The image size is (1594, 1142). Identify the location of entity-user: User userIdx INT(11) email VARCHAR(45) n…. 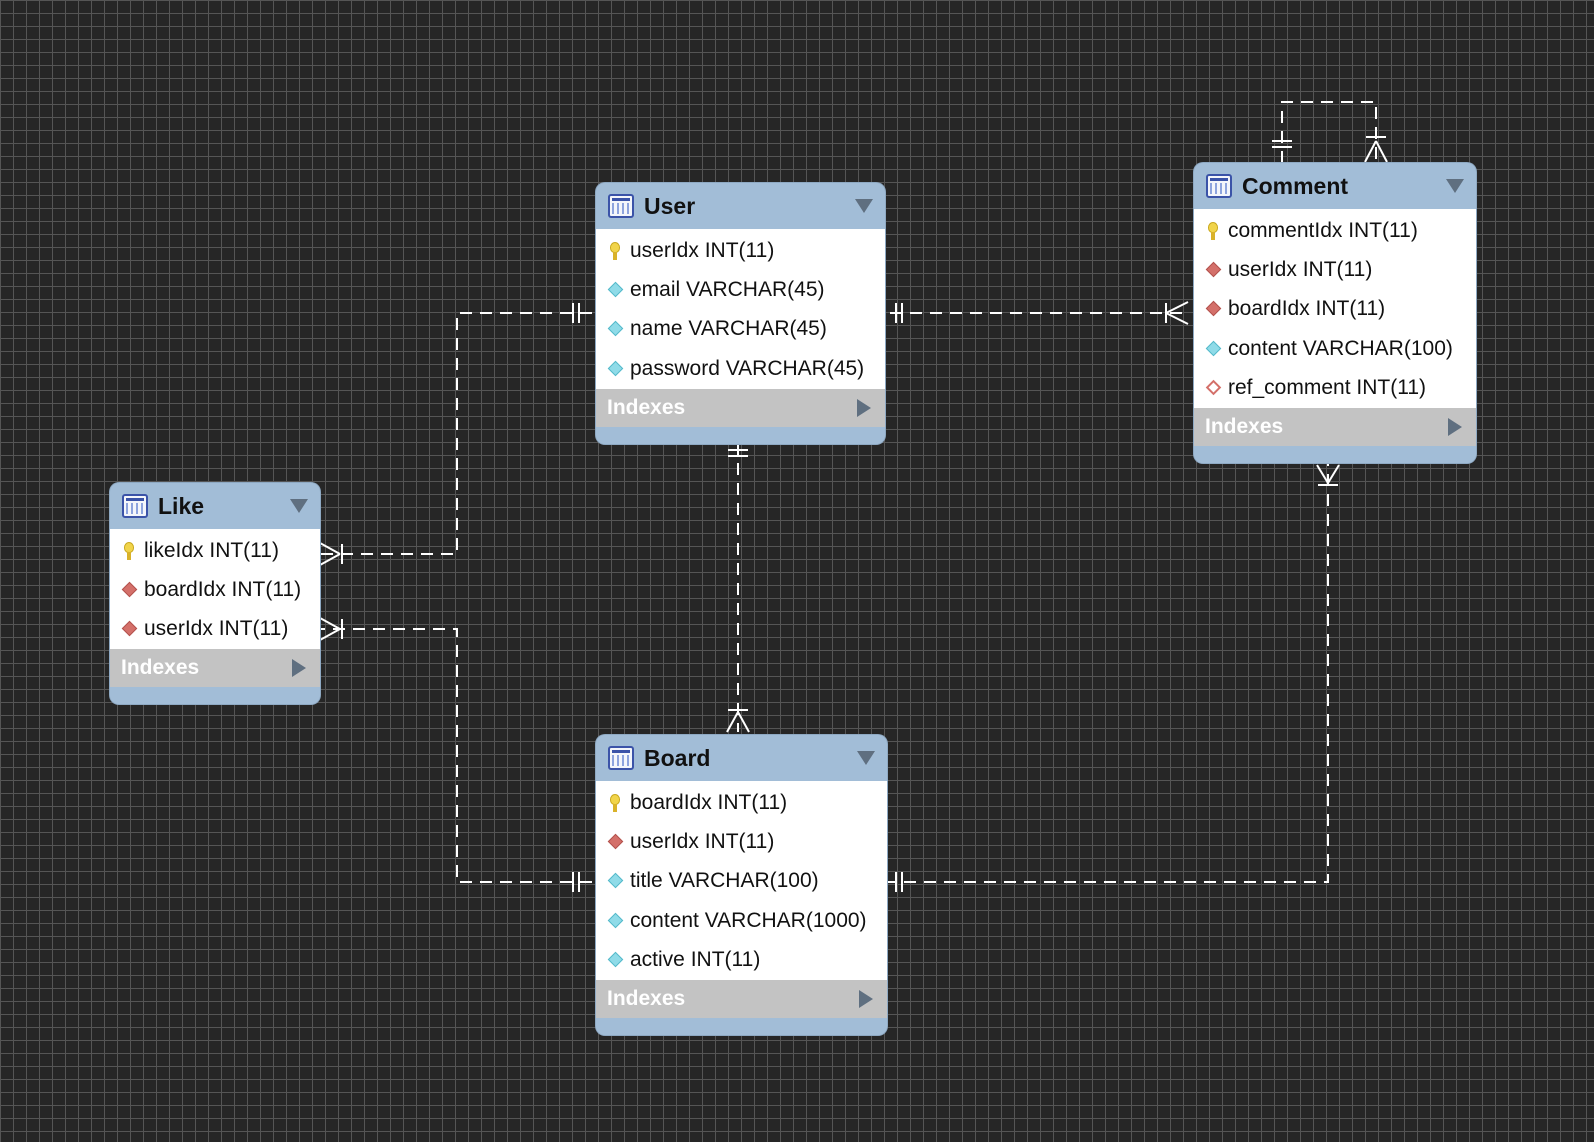
(740, 313).